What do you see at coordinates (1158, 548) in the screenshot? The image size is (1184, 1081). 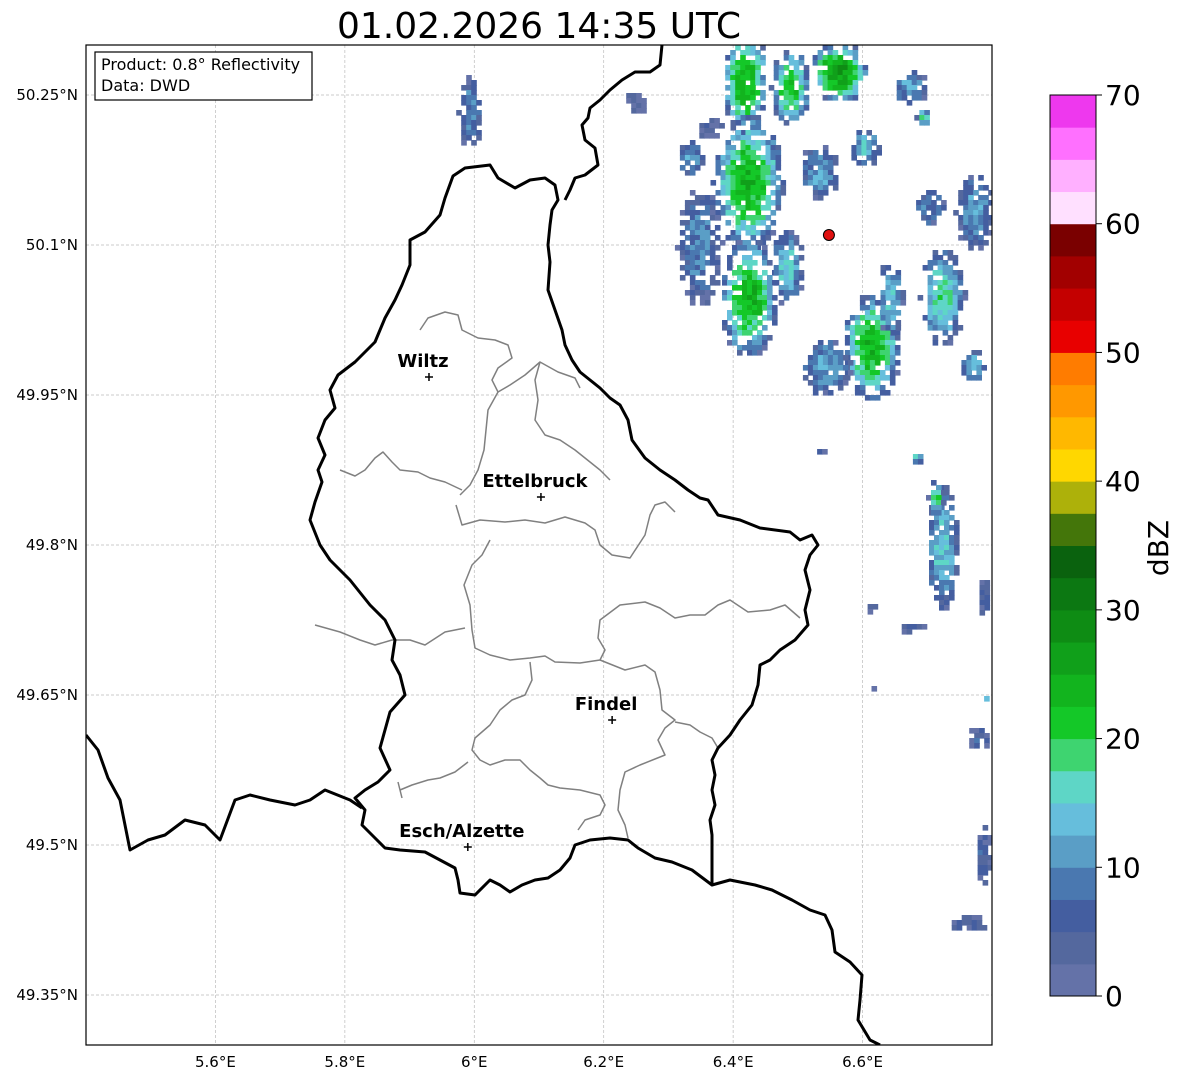 I see `colorbar-label: dBZ` at bounding box center [1158, 548].